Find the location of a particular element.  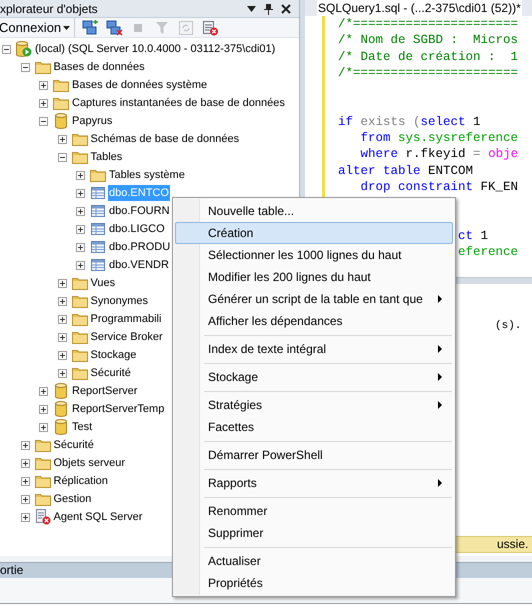

tree-item: Vues is located at coordinates (103, 283).